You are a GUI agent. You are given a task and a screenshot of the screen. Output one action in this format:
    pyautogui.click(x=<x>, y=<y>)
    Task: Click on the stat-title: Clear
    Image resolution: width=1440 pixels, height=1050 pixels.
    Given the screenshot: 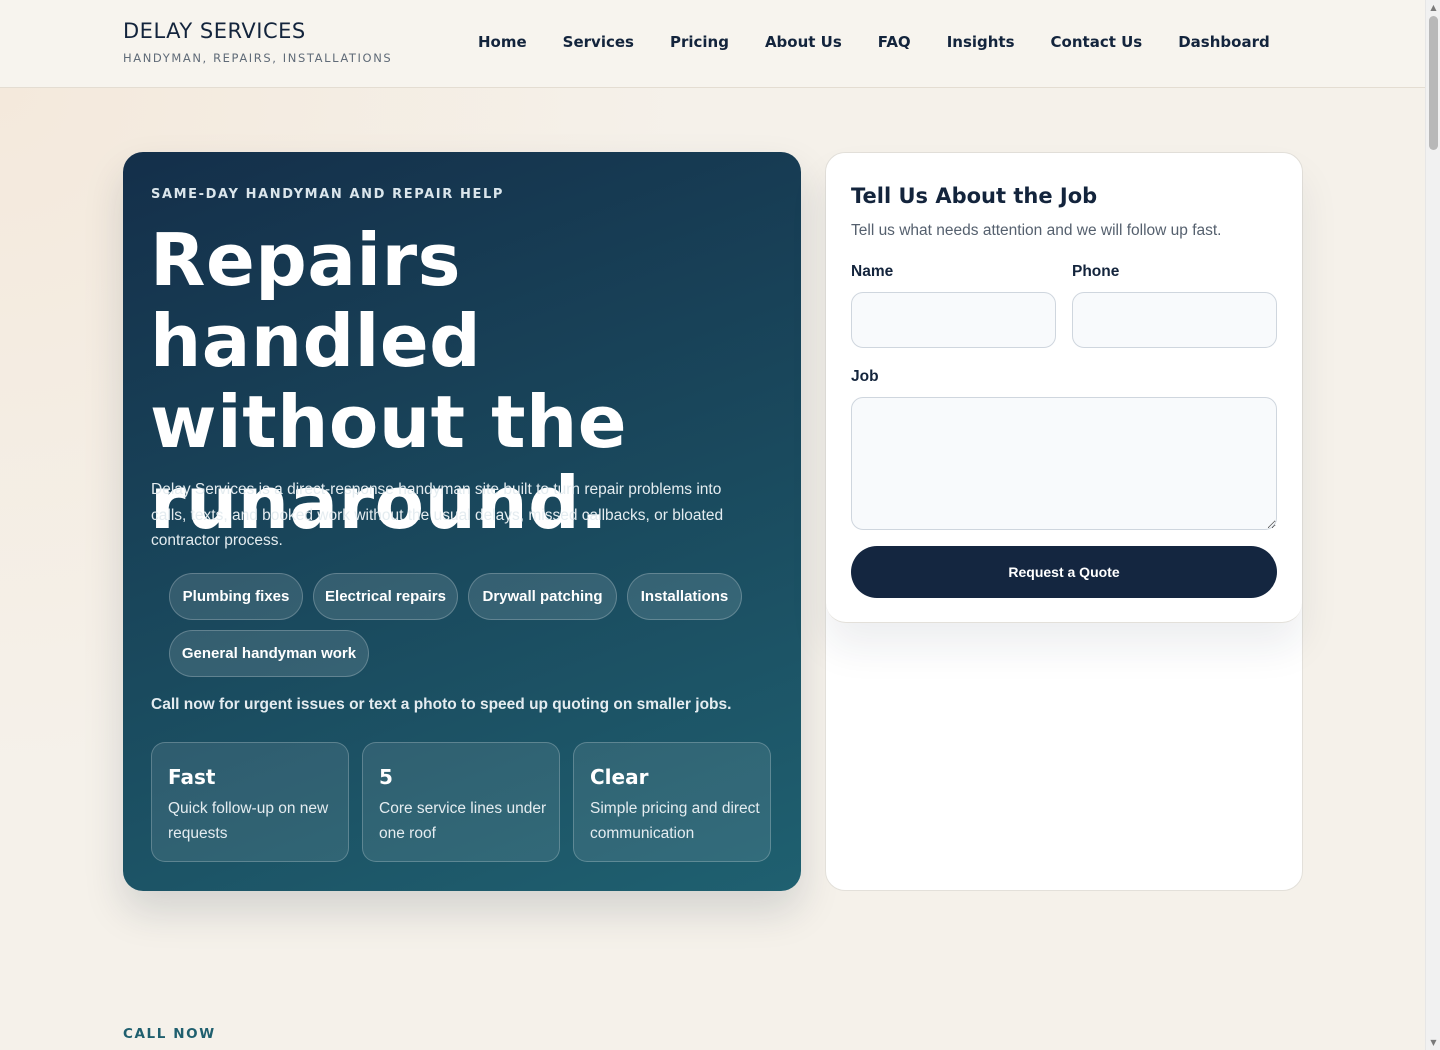 What is the action you would take?
    pyautogui.click(x=619, y=777)
    